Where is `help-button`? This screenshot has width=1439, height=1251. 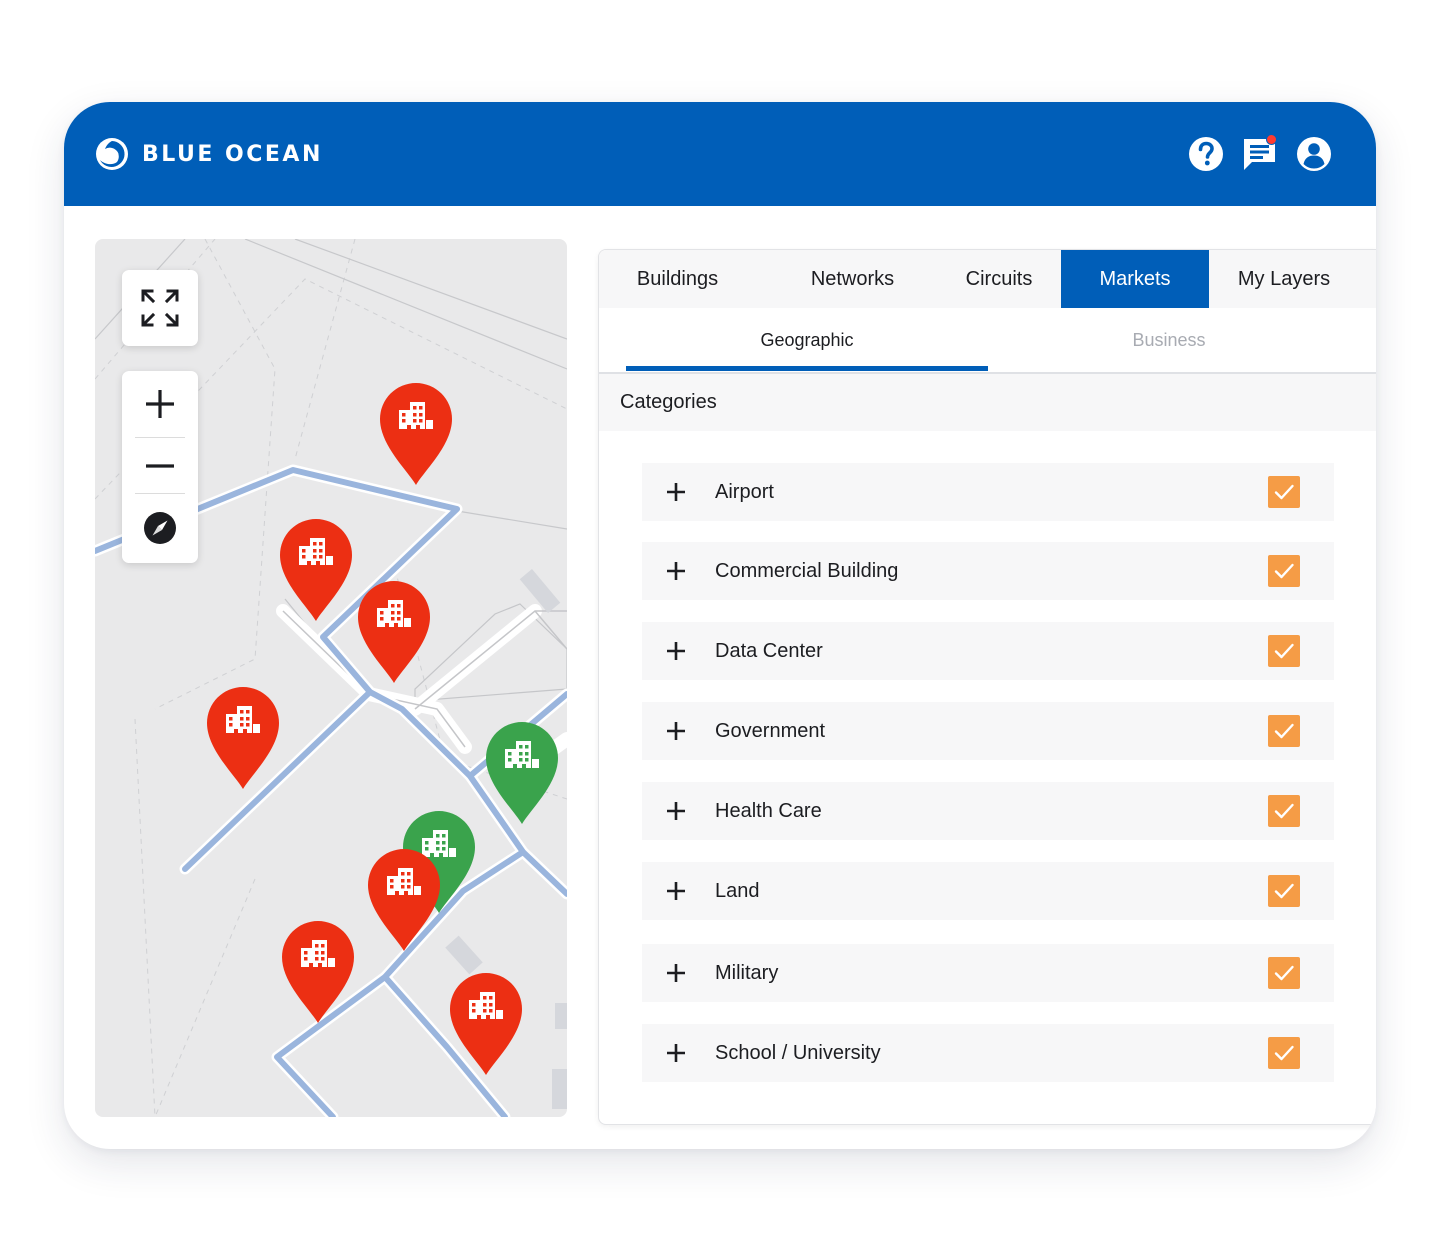
help-button is located at coordinates (1206, 154).